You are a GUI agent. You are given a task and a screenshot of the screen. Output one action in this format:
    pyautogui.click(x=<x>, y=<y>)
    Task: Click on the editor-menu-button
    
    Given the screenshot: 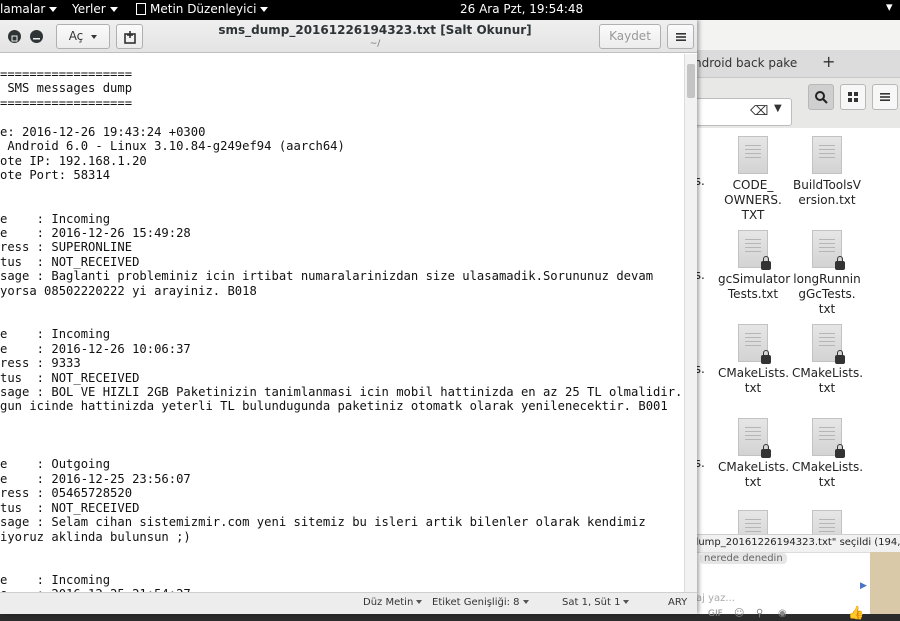 What is the action you would take?
    pyautogui.click(x=680, y=36)
    